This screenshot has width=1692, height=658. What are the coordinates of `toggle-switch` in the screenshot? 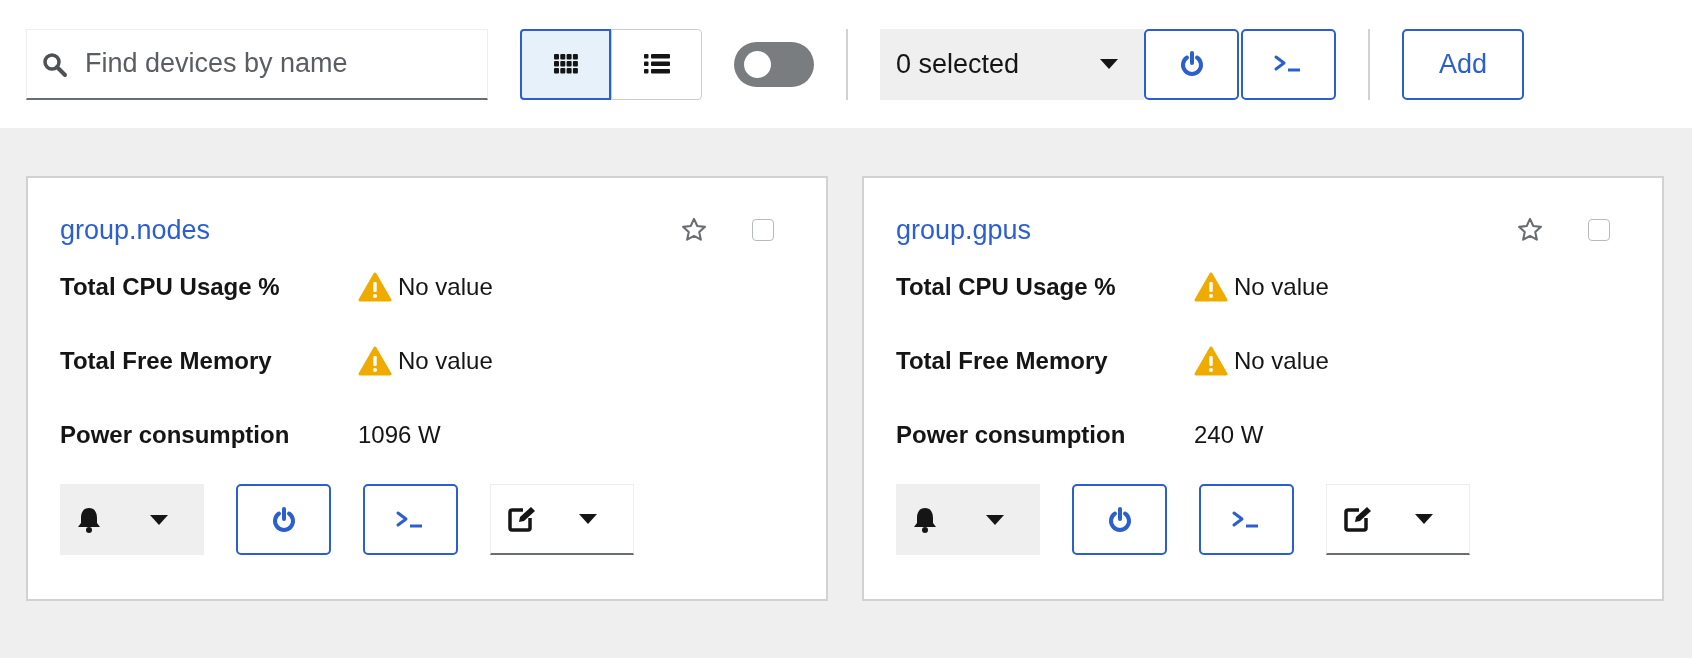 It's located at (774, 64).